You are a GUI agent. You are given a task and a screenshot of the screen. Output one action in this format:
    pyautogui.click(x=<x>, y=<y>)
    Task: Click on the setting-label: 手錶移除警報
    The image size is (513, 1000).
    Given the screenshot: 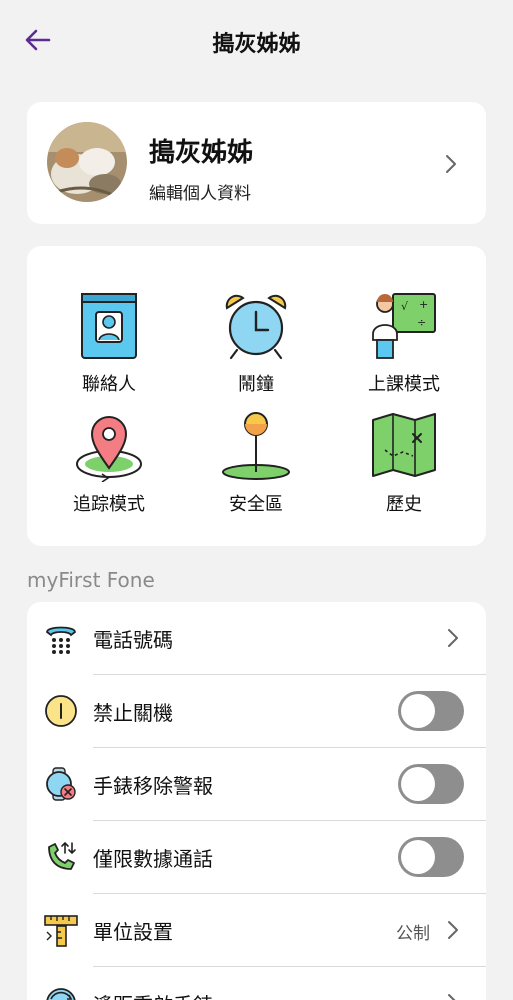 What is the action you would take?
    pyautogui.click(x=153, y=786)
    